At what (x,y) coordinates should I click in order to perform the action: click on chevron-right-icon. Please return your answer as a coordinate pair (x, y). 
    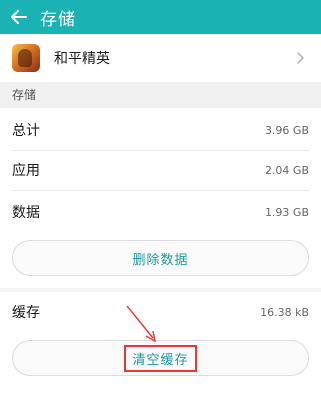
    Looking at the image, I should click on (300, 58).